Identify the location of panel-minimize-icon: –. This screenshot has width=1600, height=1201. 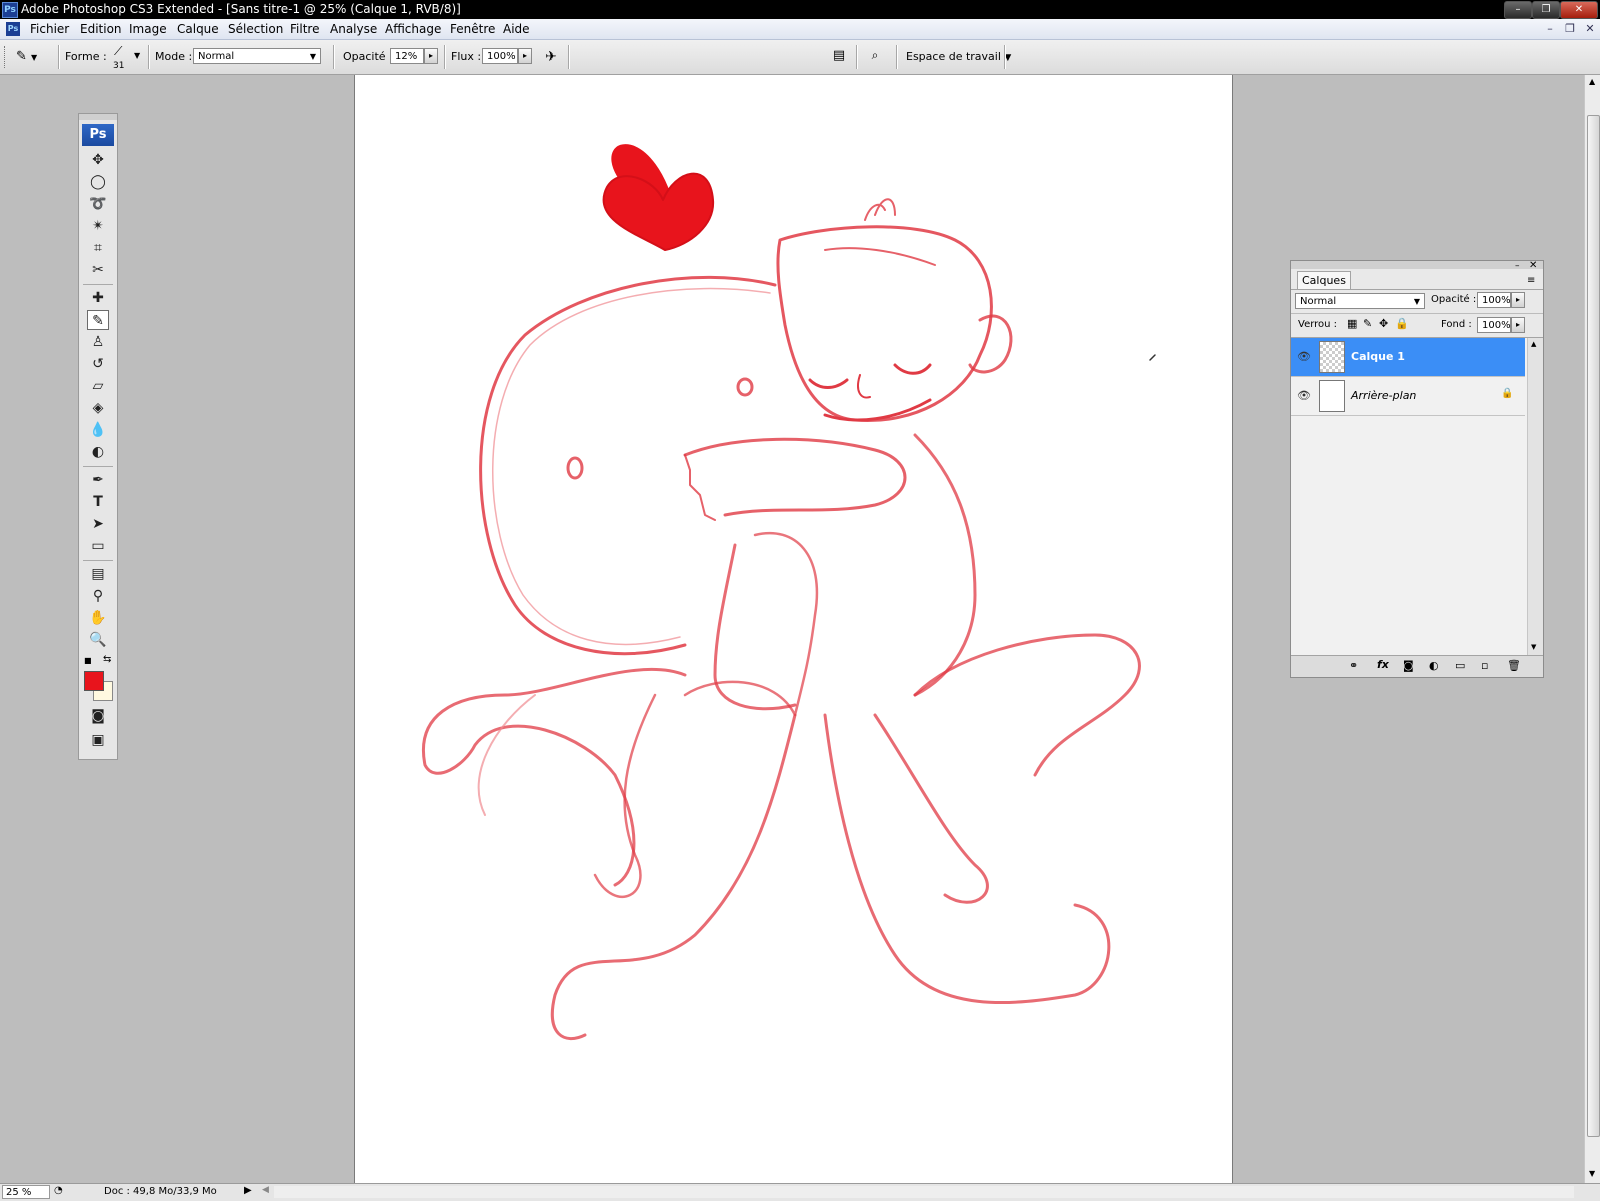
(1517, 266).